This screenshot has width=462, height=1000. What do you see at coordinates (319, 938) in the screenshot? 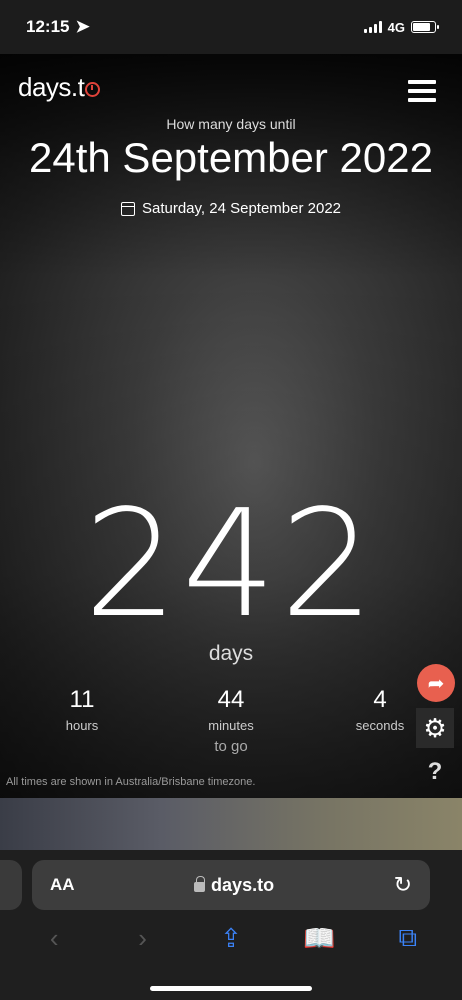
I see `bookmarks-icon: 📖` at bounding box center [319, 938].